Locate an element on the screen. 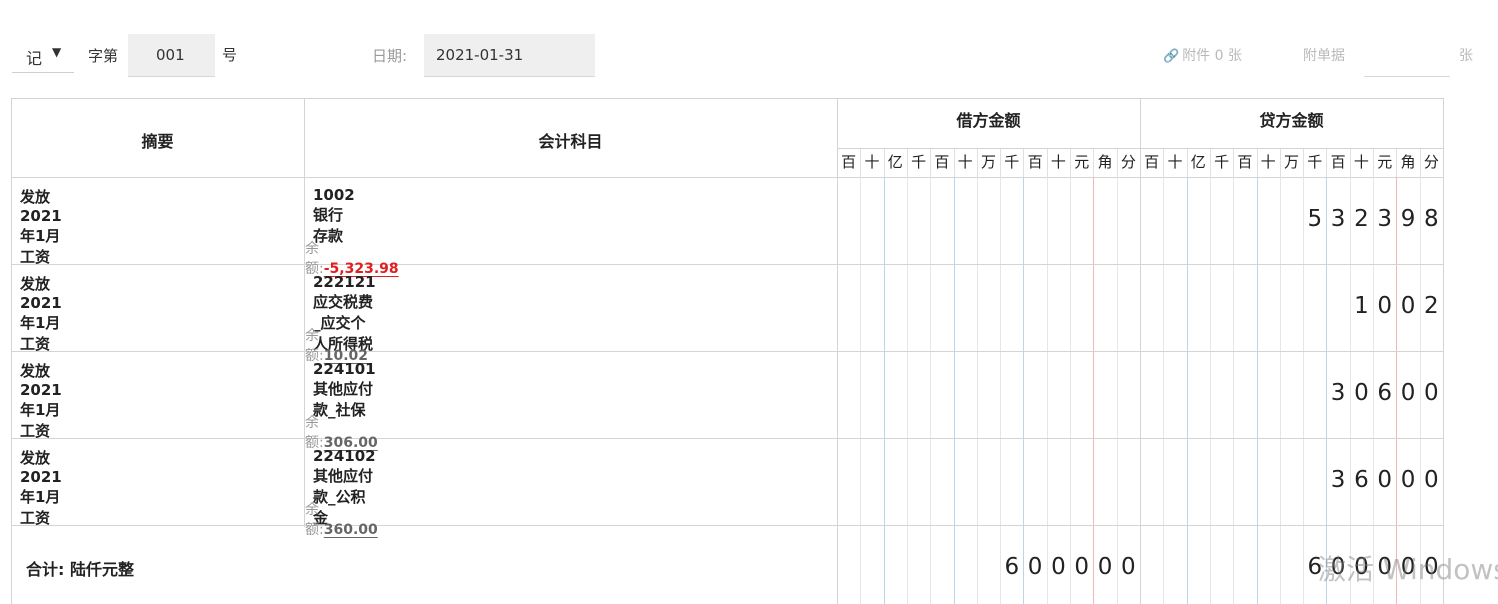 The image size is (1498, 604). column-header-summary: 摘要 is located at coordinates (157, 141).